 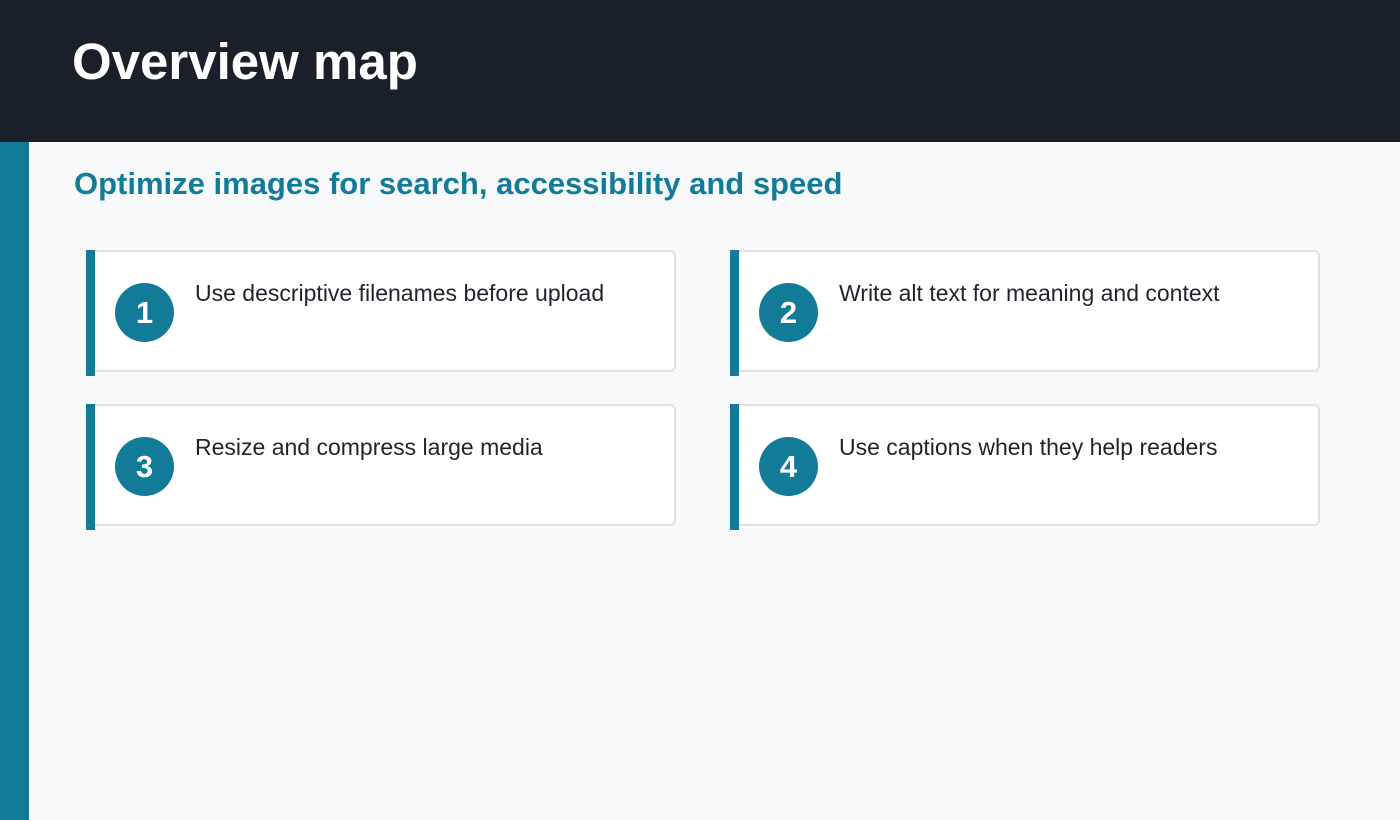 I want to click on step-text: Write alt text for meaning and context, so click(x=1029, y=293).